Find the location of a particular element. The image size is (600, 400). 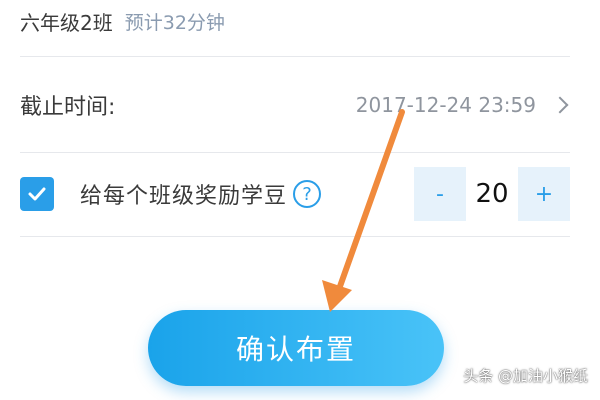

confirm-assign-button: 确认布置 is located at coordinates (296, 348).